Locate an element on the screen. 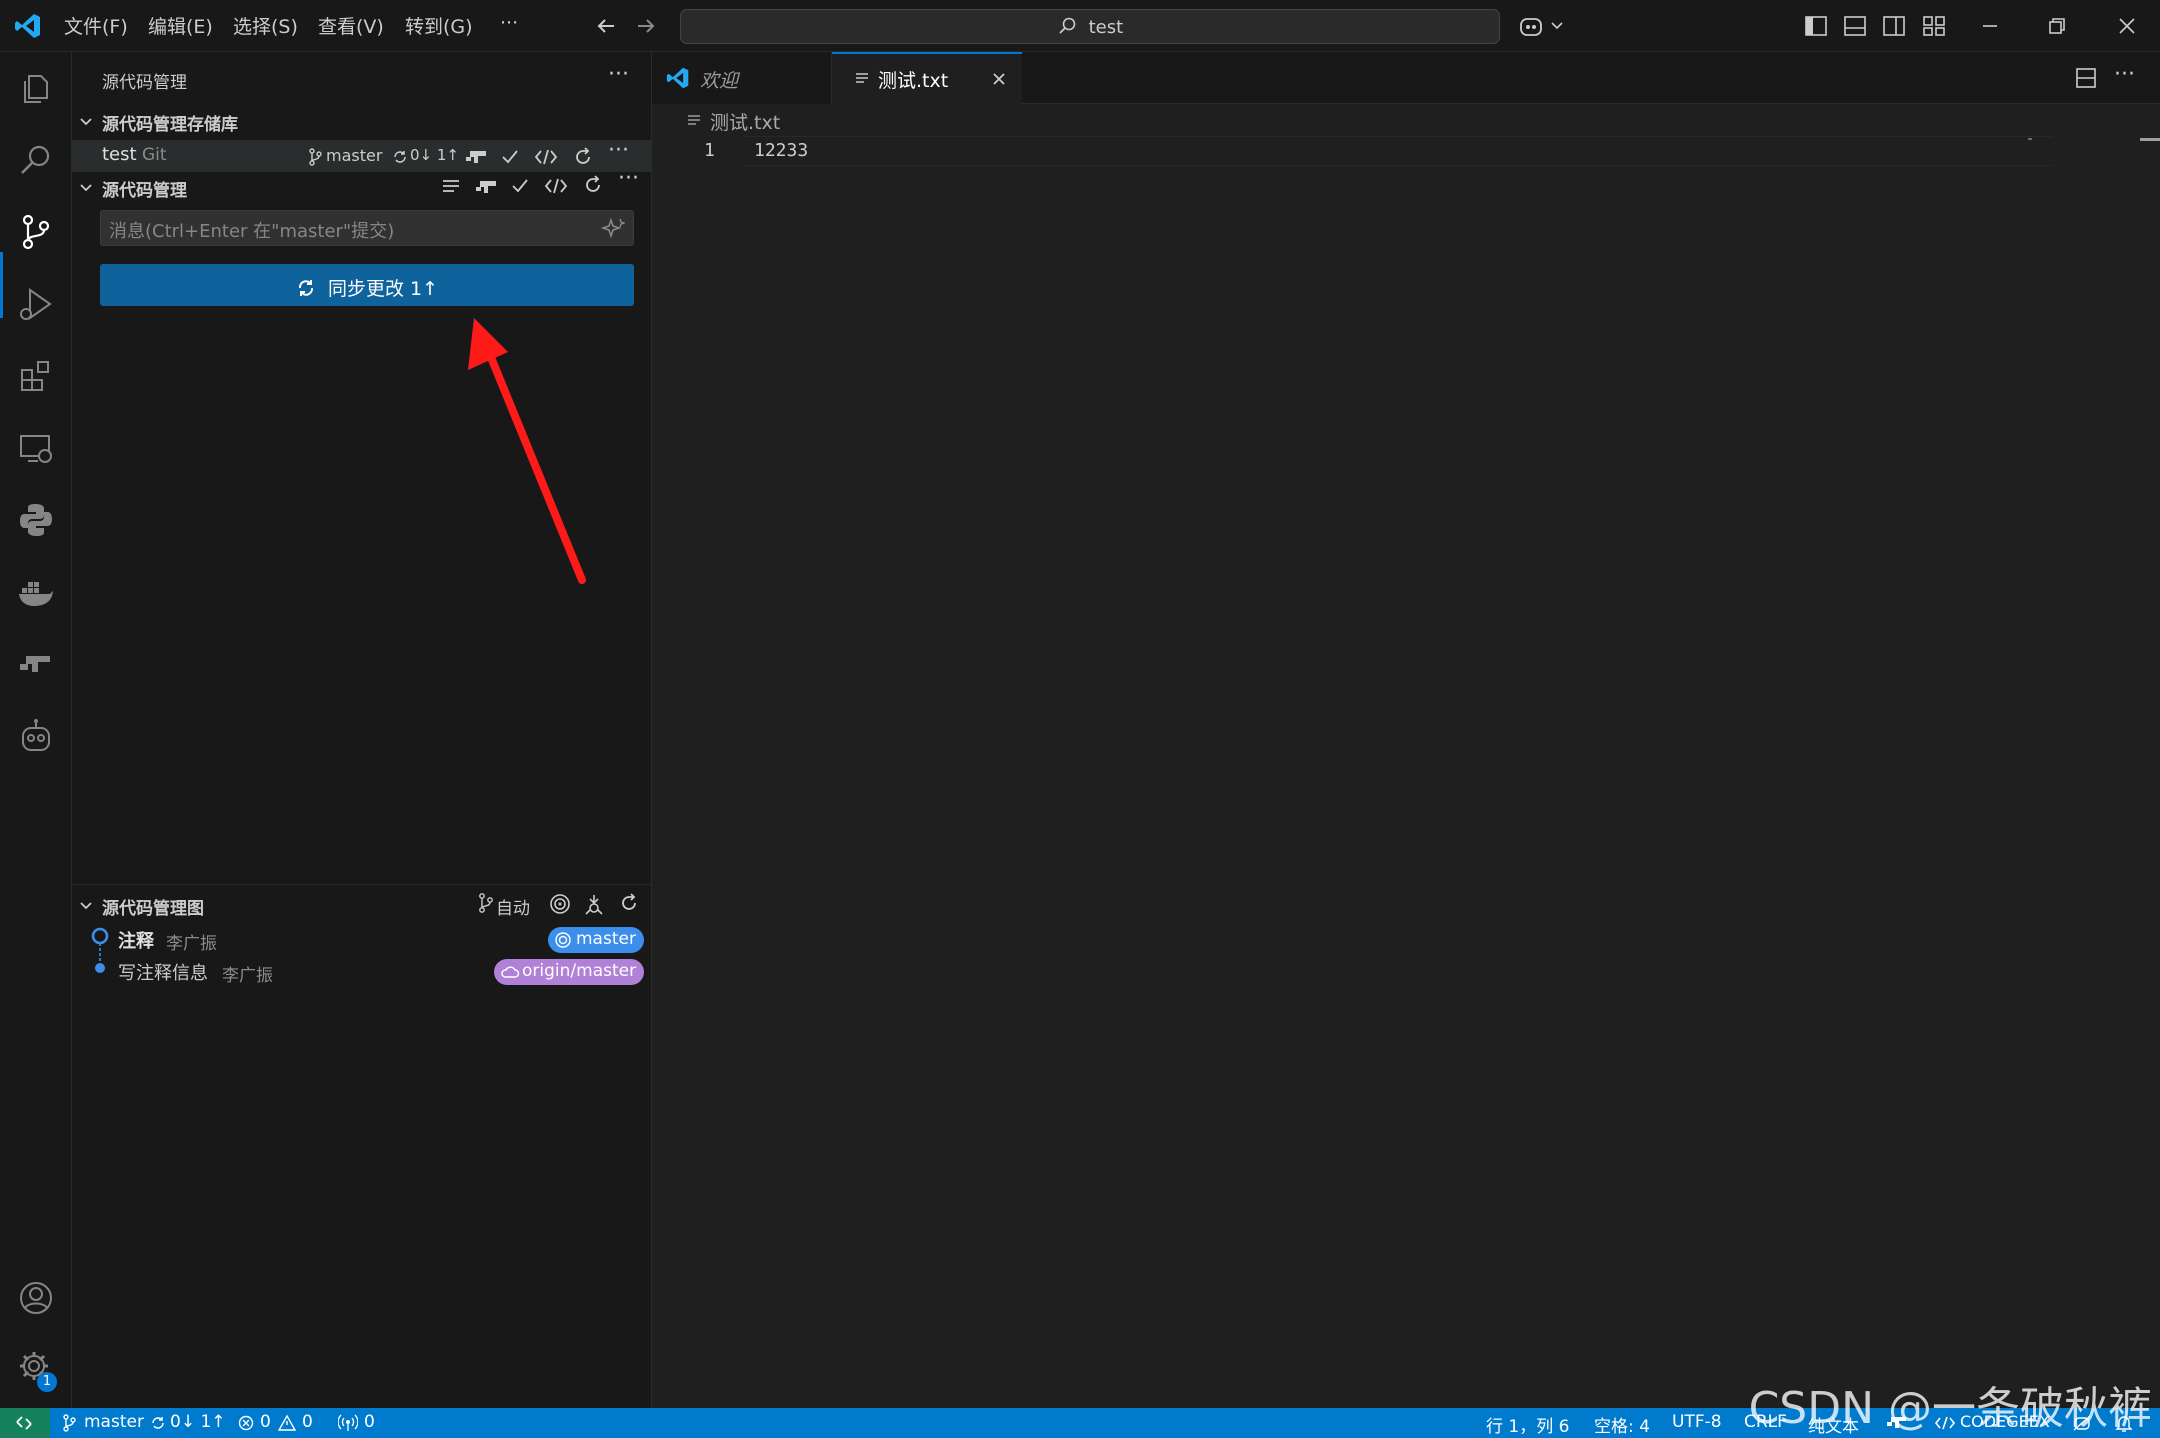  toggle-panel-icon is located at coordinates (1855, 26).